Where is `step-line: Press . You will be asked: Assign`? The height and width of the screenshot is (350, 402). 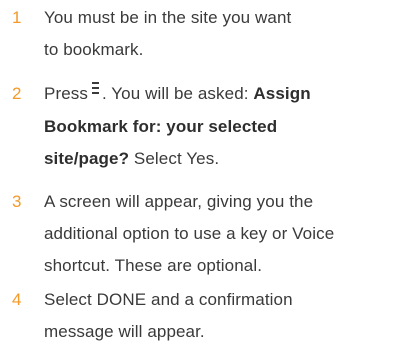
step-line: Press . You will be asked: Assign is located at coordinates (221, 94).